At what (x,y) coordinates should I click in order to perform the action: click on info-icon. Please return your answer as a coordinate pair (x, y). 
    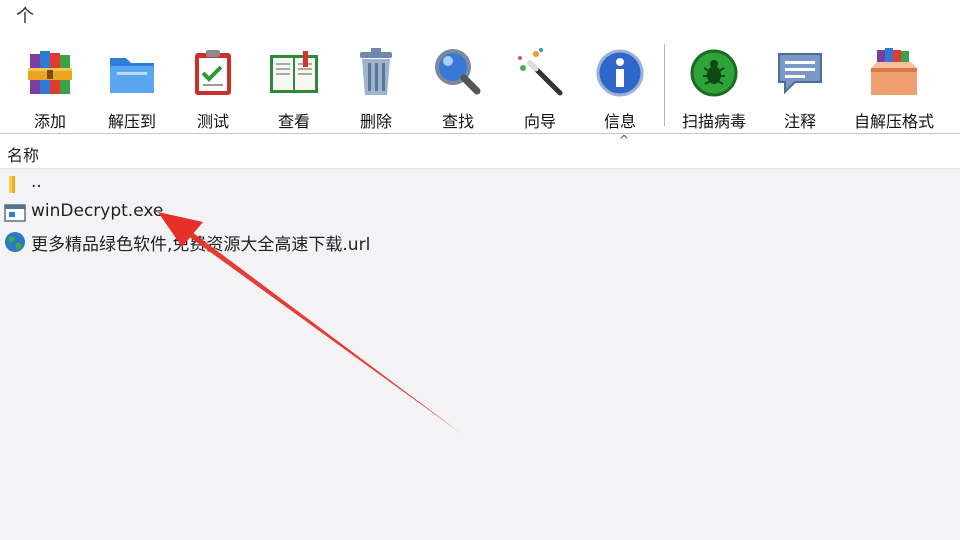
    Looking at the image, I should click on (620, 73).